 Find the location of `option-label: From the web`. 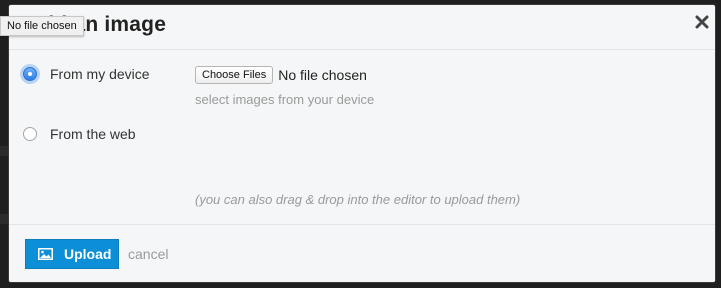

option-label: From the web is located at coordinates (93, 134).